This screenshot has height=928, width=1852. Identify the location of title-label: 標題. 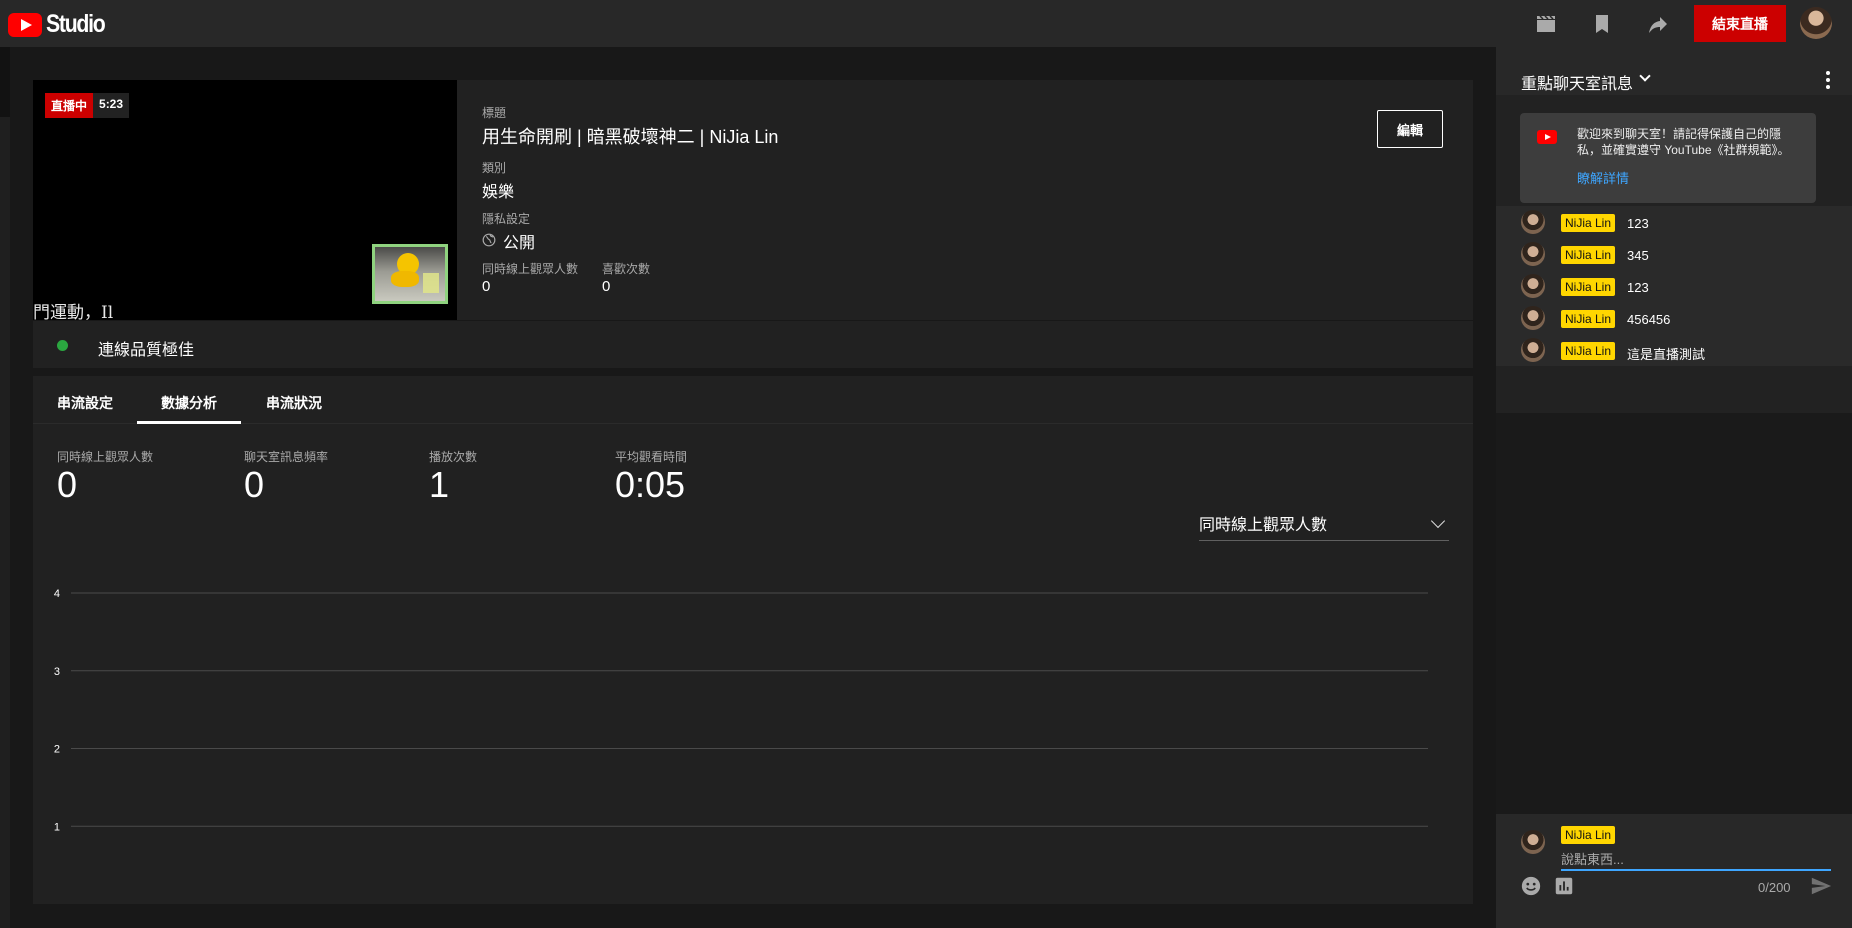
(494, 113).